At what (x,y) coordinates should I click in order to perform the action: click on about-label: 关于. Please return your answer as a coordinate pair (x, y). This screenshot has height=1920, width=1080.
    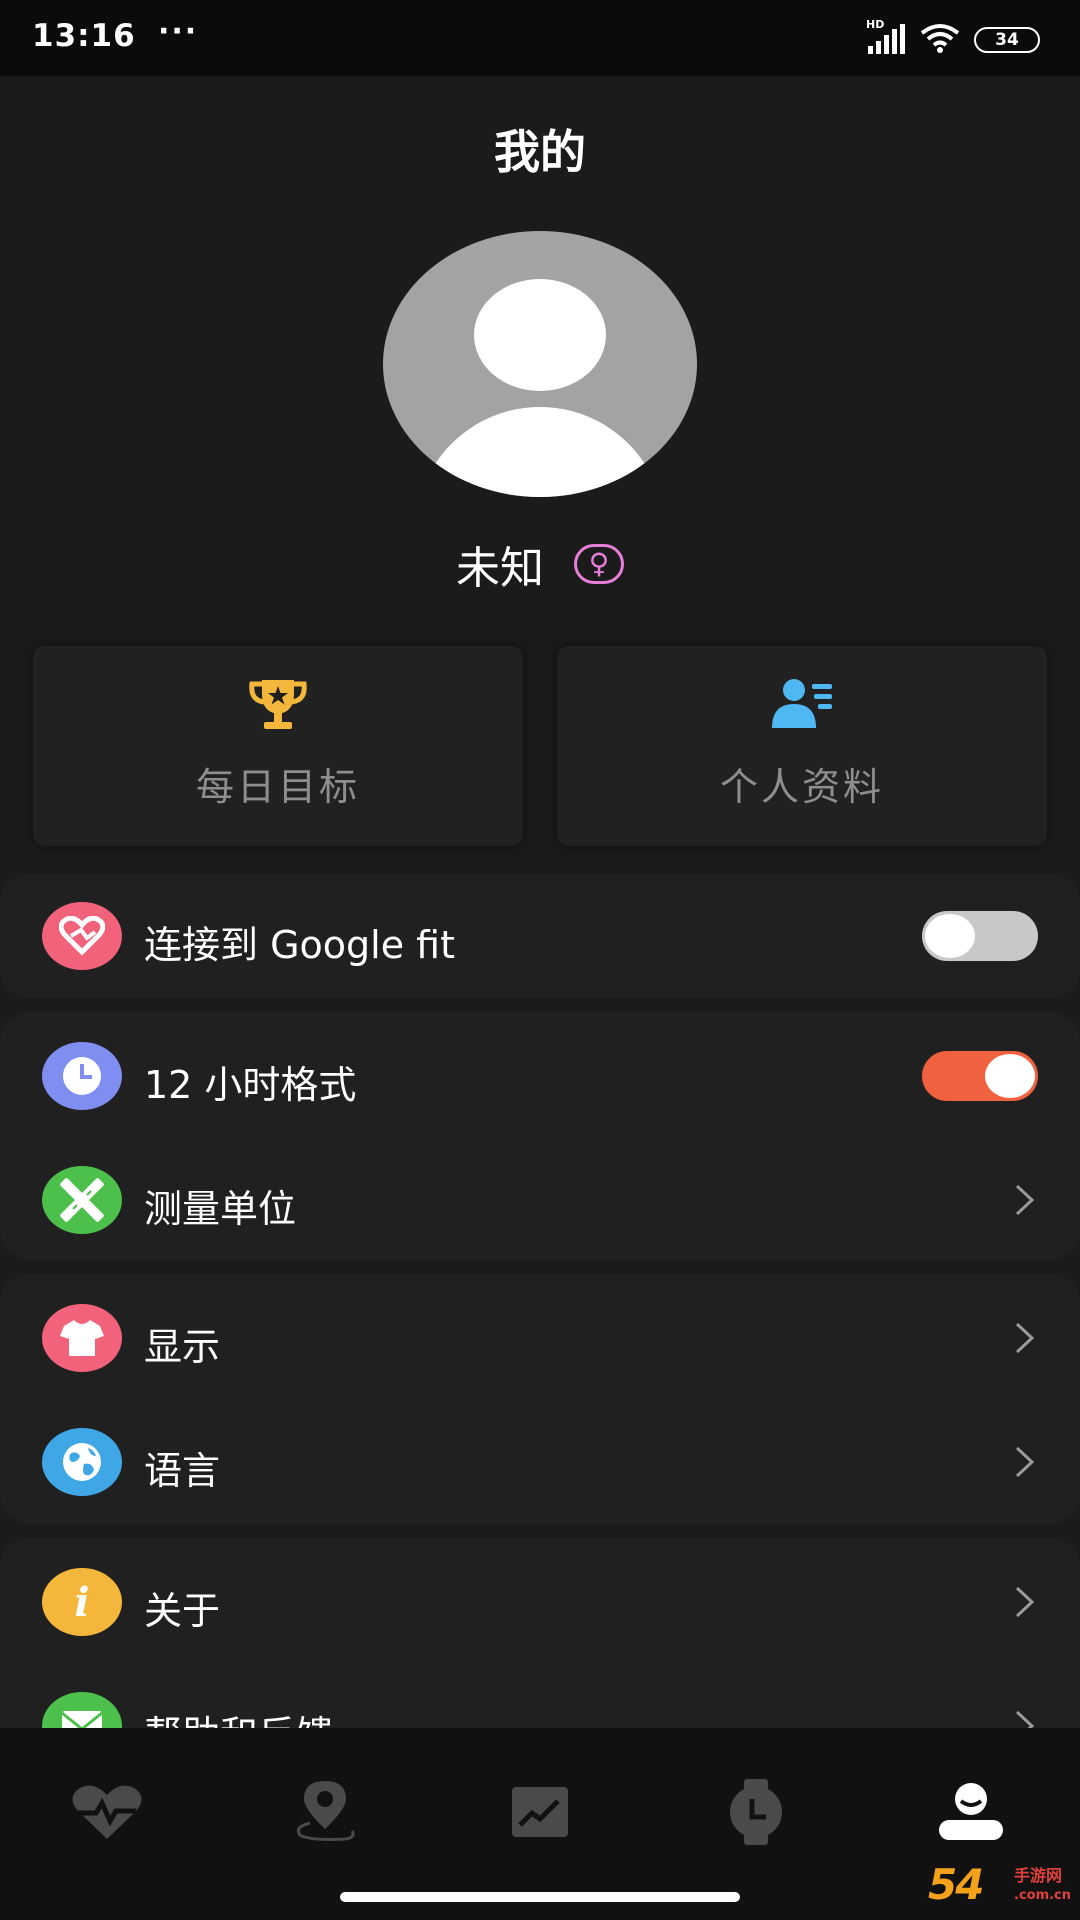
    Looking at the image, I should click on (182, 1611).